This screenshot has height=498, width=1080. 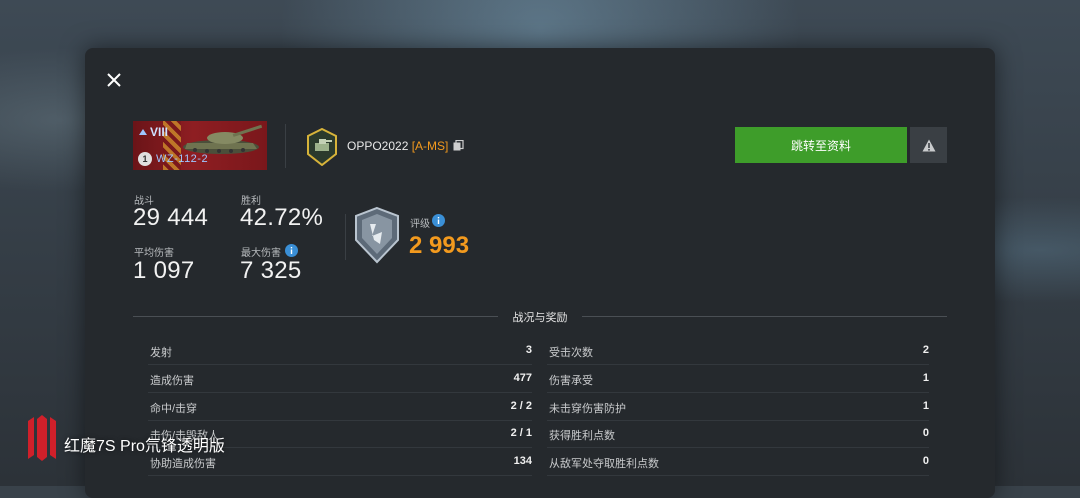 I want to click on battles-value: 29 444, so click(x=171, y=217).